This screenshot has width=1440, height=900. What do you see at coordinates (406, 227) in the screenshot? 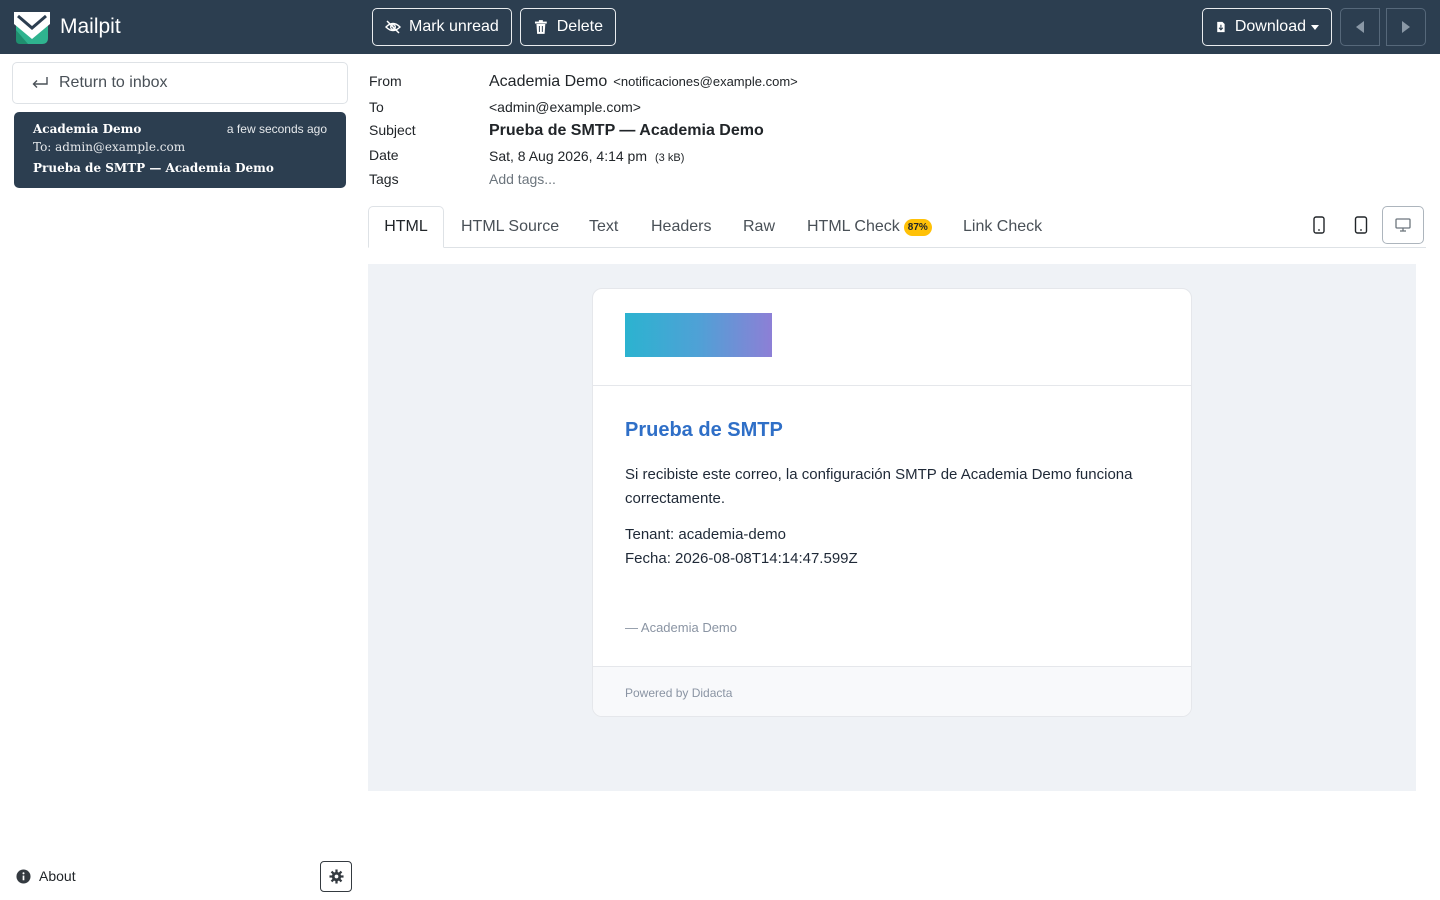
I see `tab-html: HTML` at bounding box center [406, 227].